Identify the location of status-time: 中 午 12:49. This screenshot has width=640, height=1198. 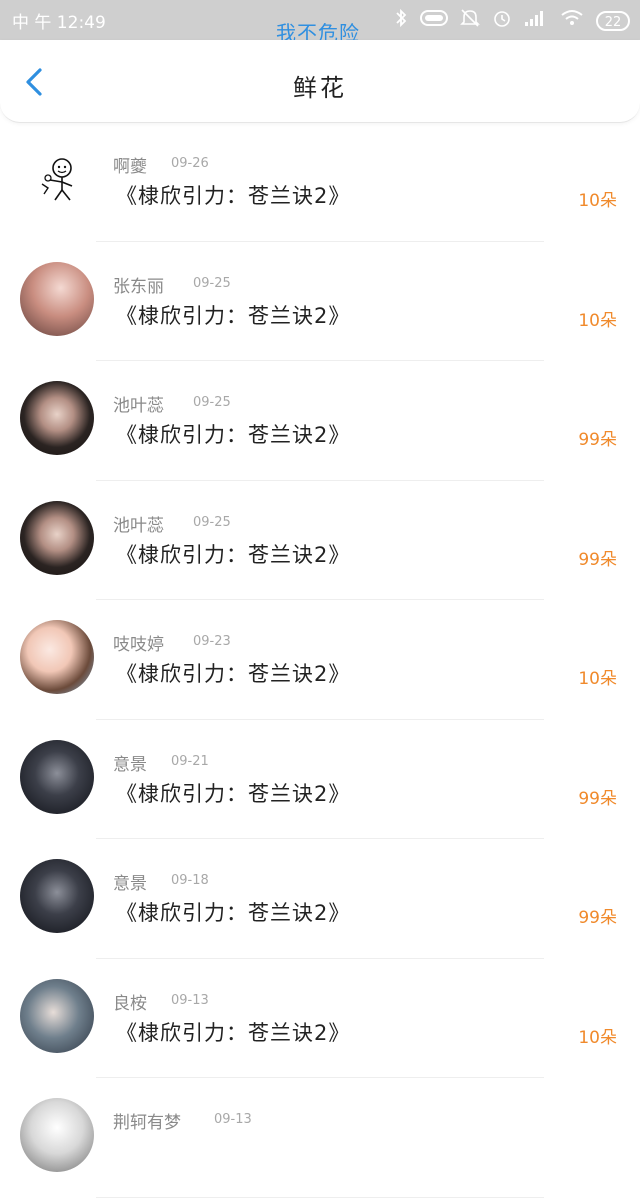
(59, 23).